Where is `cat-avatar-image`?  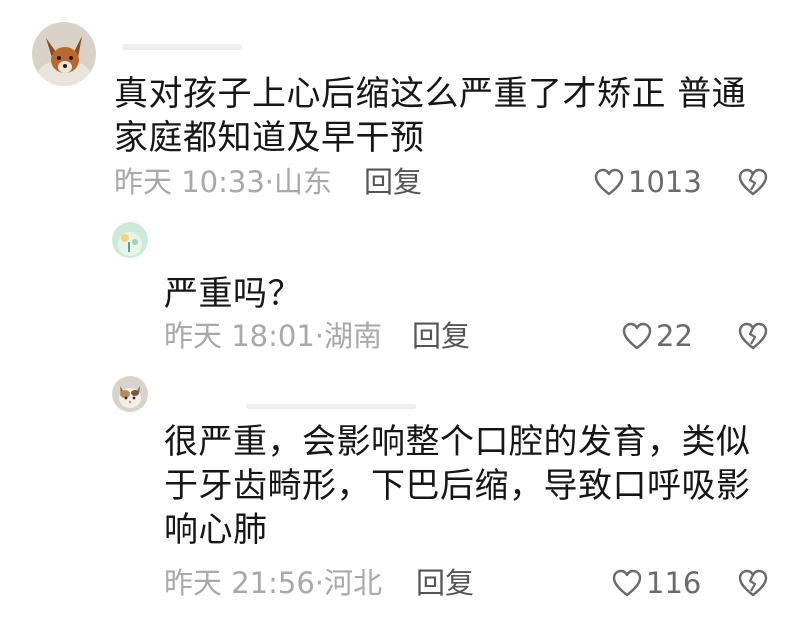
cat-avatar-image is located at coordinates (130, 394).